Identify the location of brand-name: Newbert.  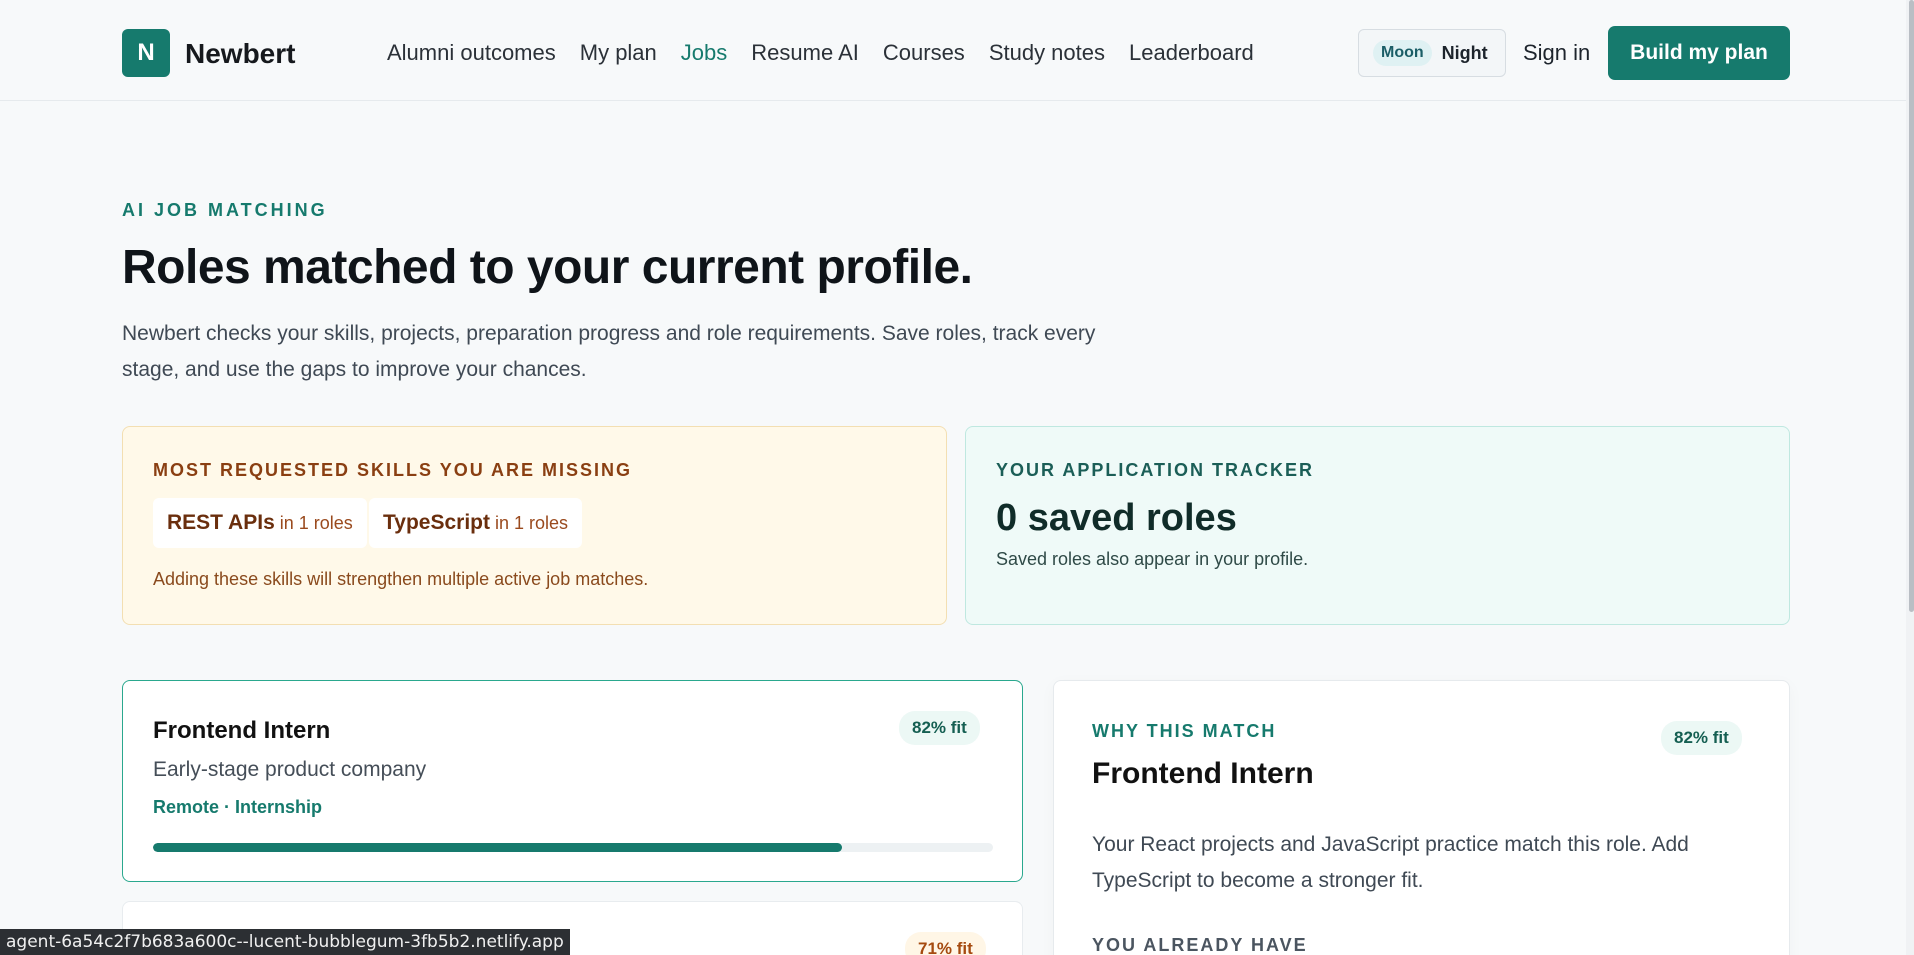
(240, 54).